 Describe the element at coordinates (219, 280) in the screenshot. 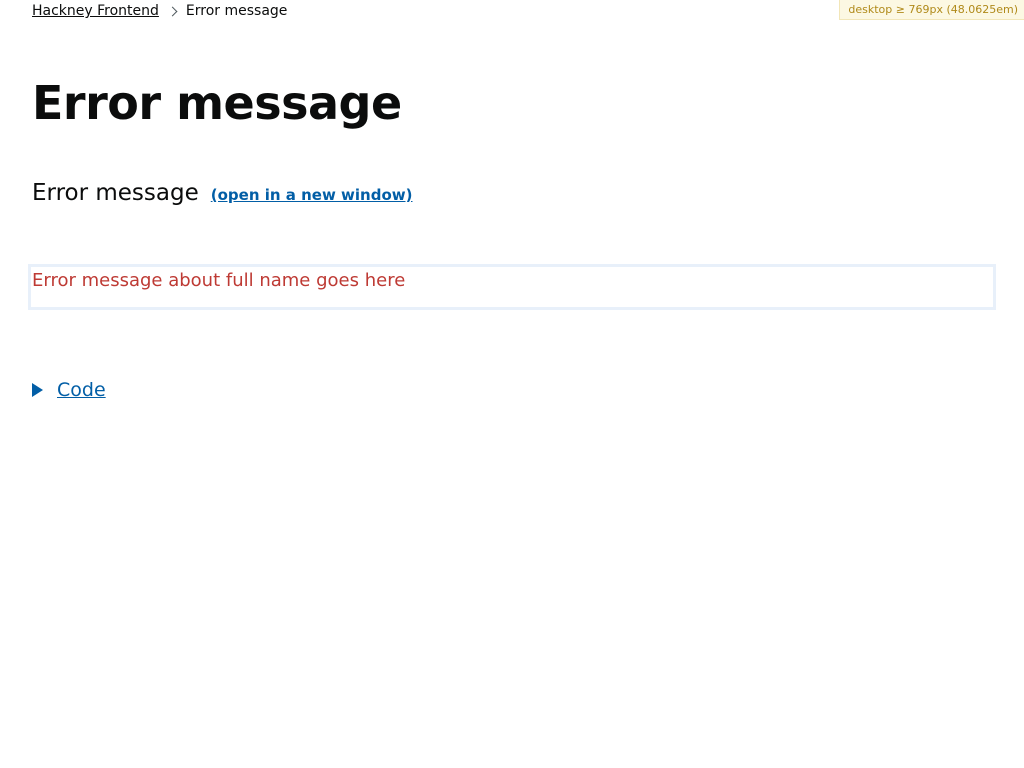

I see `error-message: Error message about full name goes here` at that location.